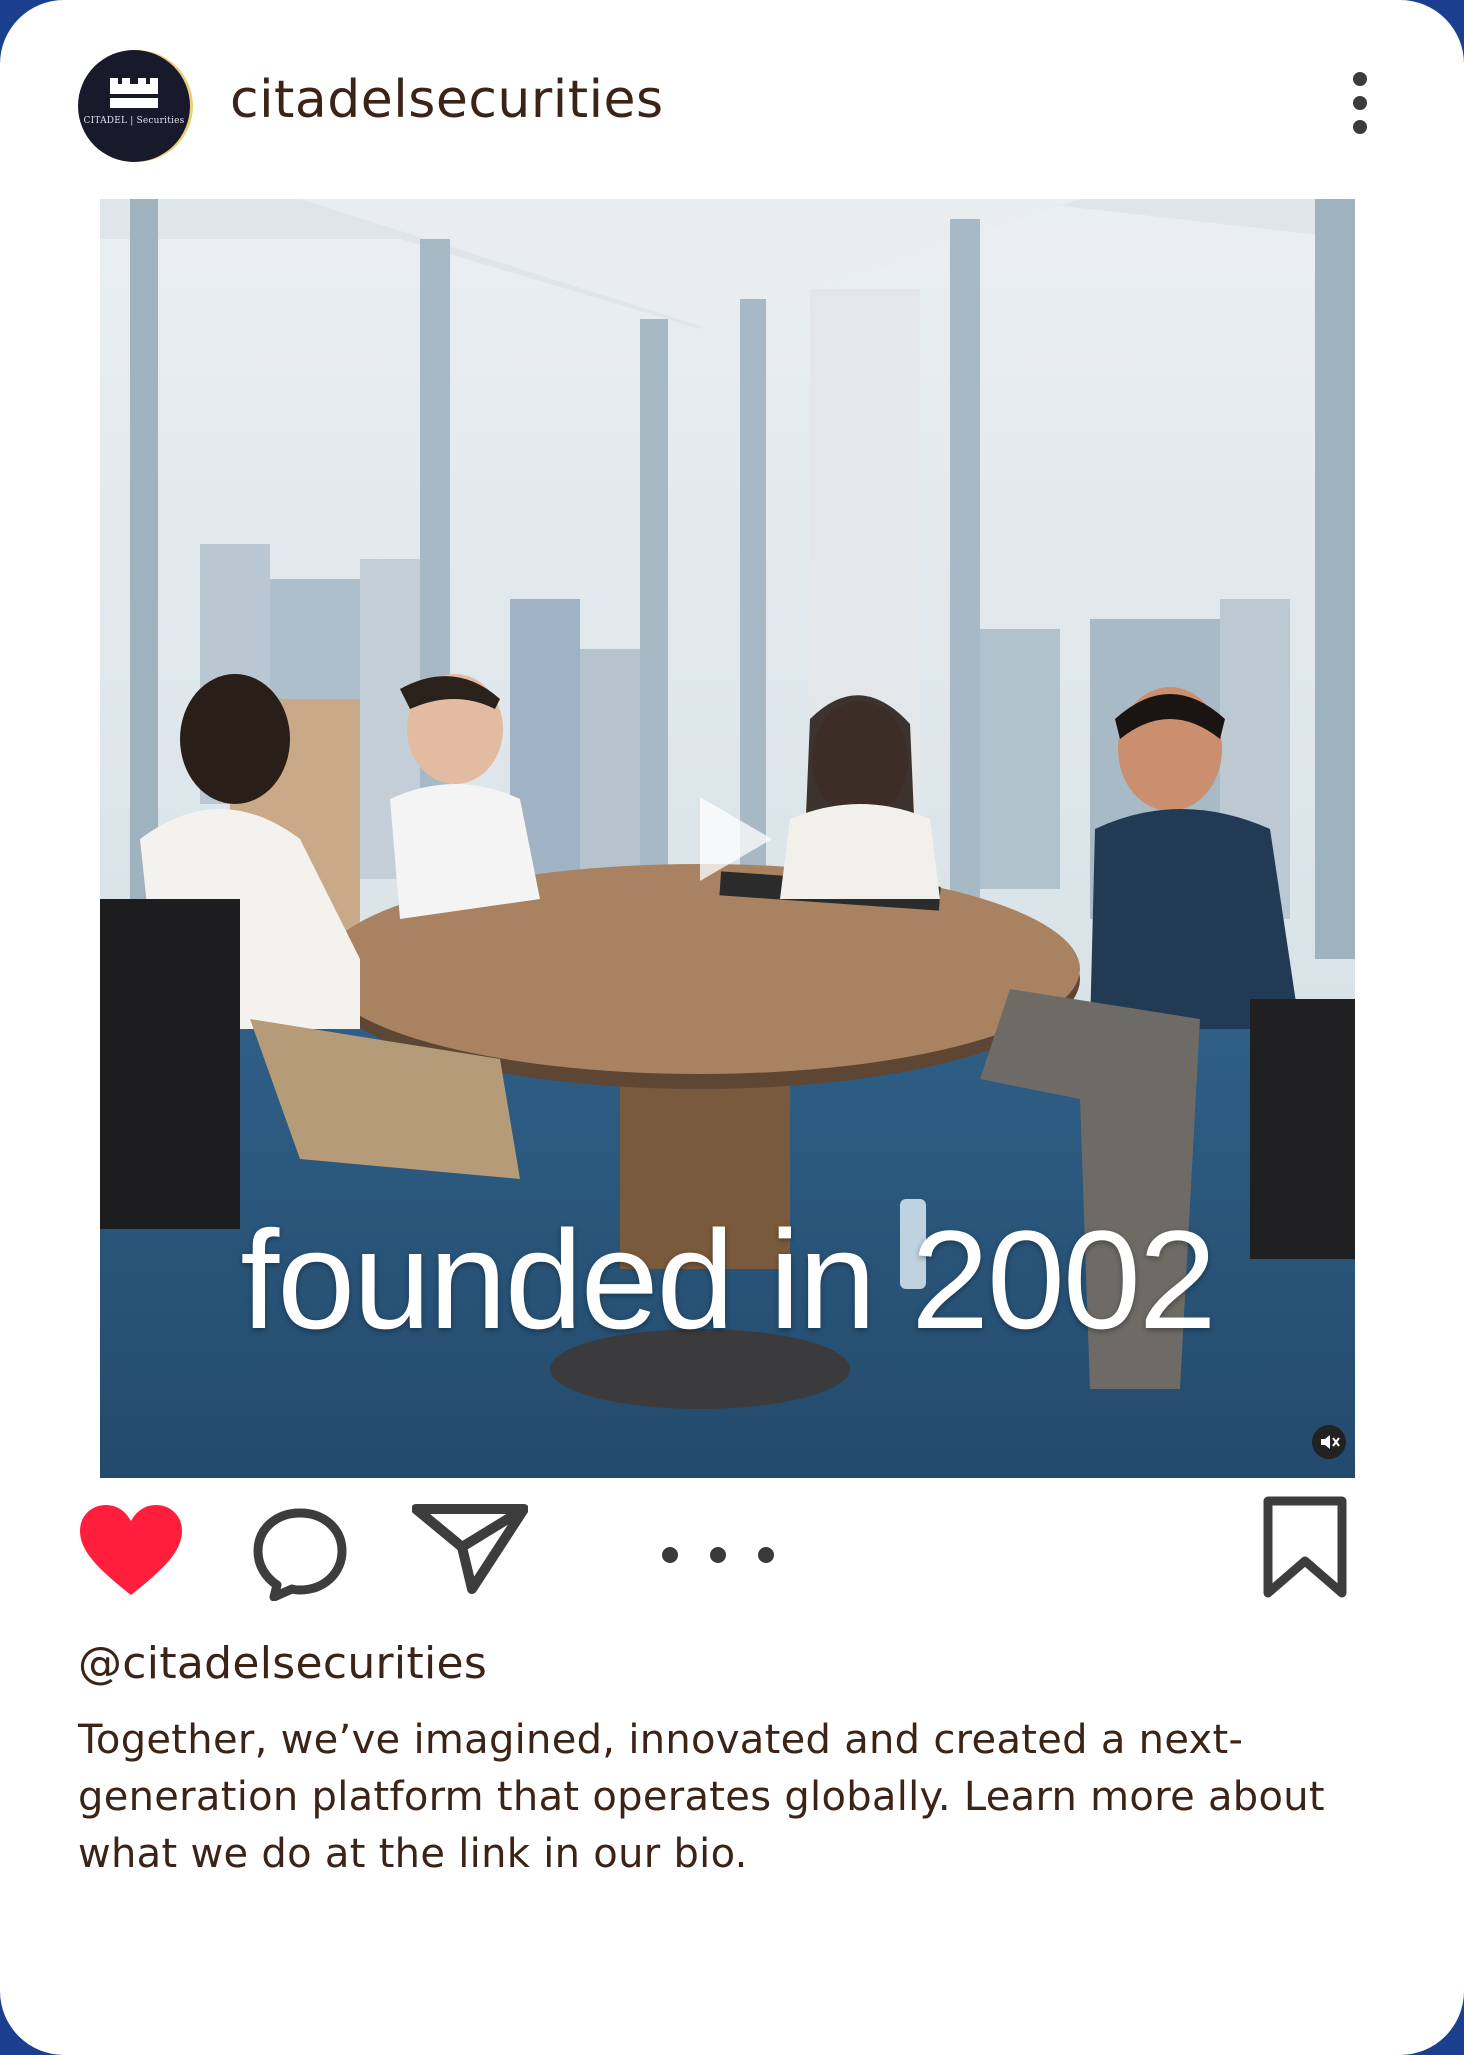 The height and width of the screenshot is (2055, 1464). Describe the element at coordinates (131, 1553) in the screenshot. I see `heart-icon` at that location.